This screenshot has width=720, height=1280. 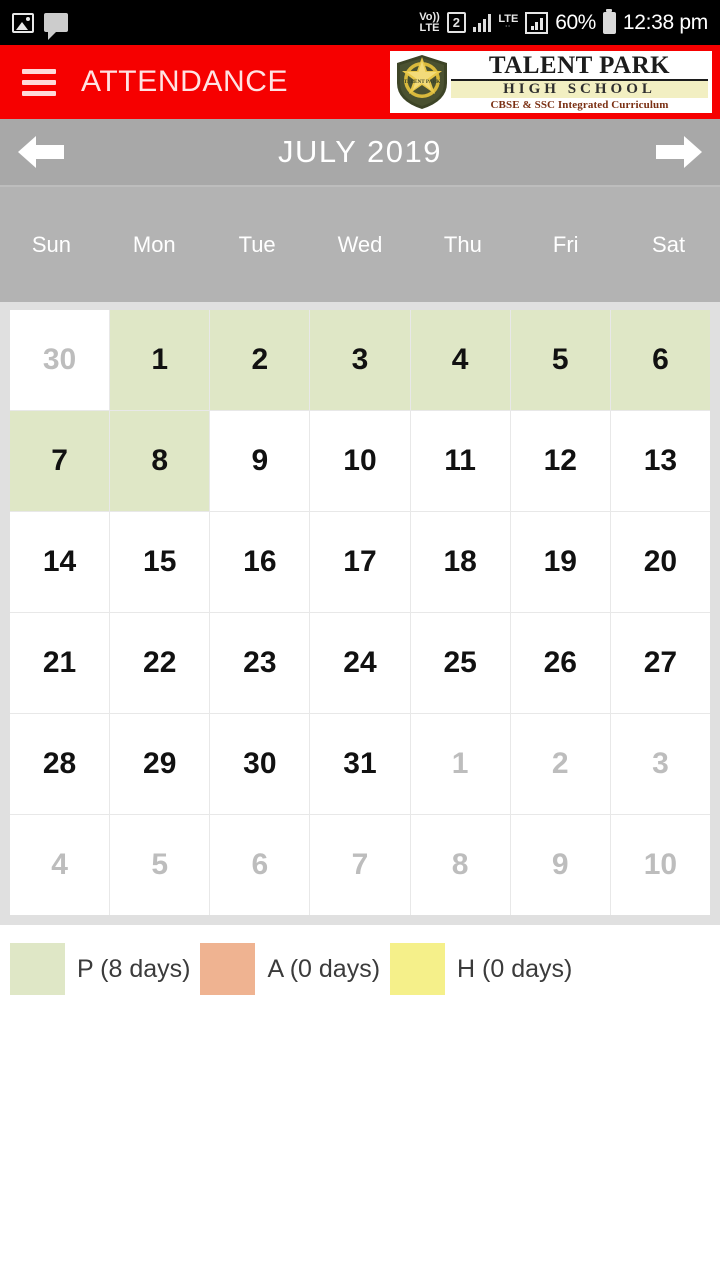 What do you see at coordinates (508, 26) in the screenshot?
I see `lte-dots: ··` at bounding box center [508, 26].